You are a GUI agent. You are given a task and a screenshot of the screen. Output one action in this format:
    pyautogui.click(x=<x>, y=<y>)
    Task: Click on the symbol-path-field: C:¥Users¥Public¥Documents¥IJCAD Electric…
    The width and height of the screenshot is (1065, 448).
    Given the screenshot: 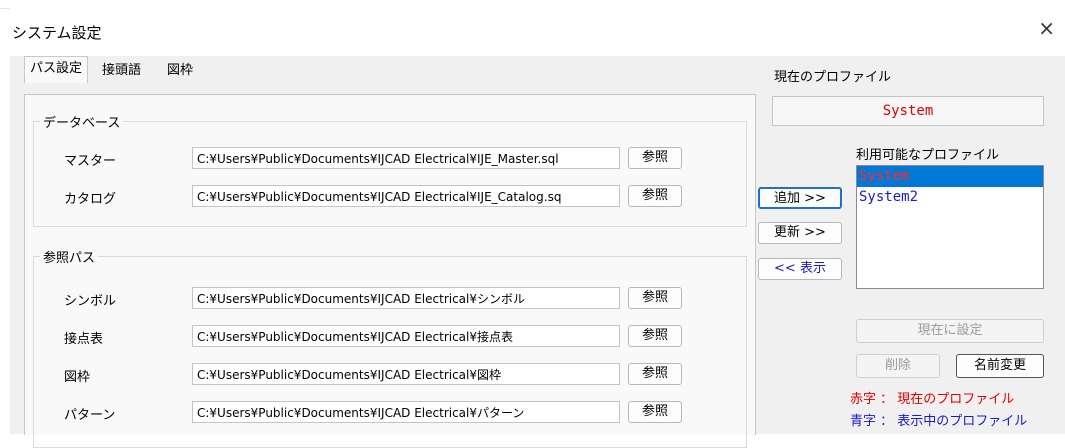 What is the action you would take?
    pyautogui.click(x=406, y=298)
    